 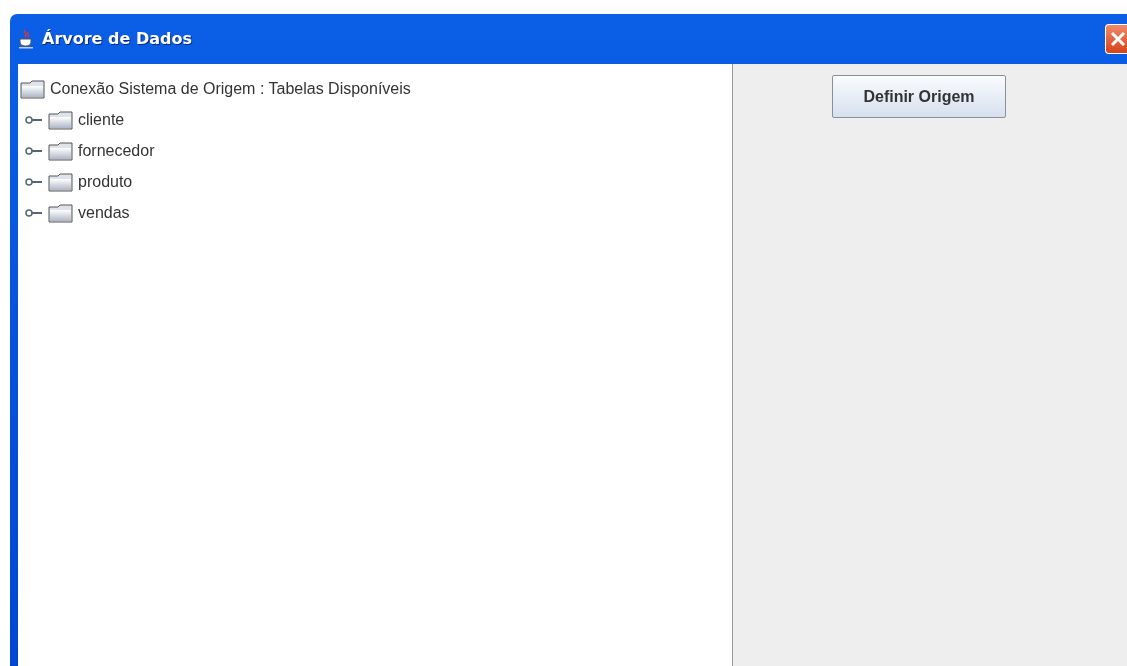 I want to click on tree-node: produto, so click(x=105, y=181).